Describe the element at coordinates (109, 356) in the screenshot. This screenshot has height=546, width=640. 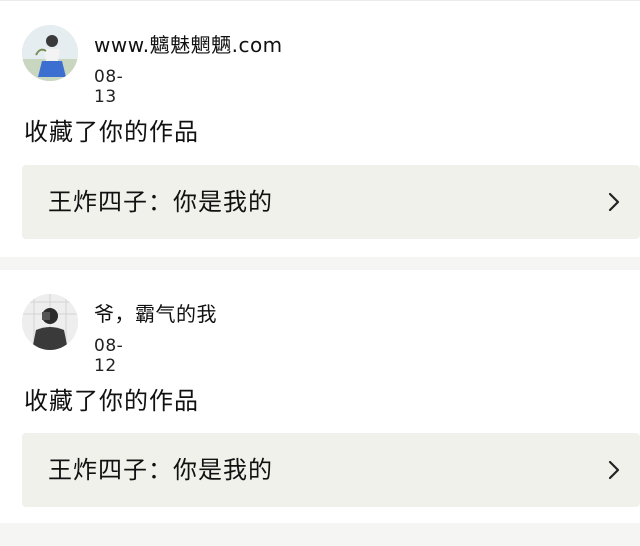
I see `post-date: 08-12` at that location.